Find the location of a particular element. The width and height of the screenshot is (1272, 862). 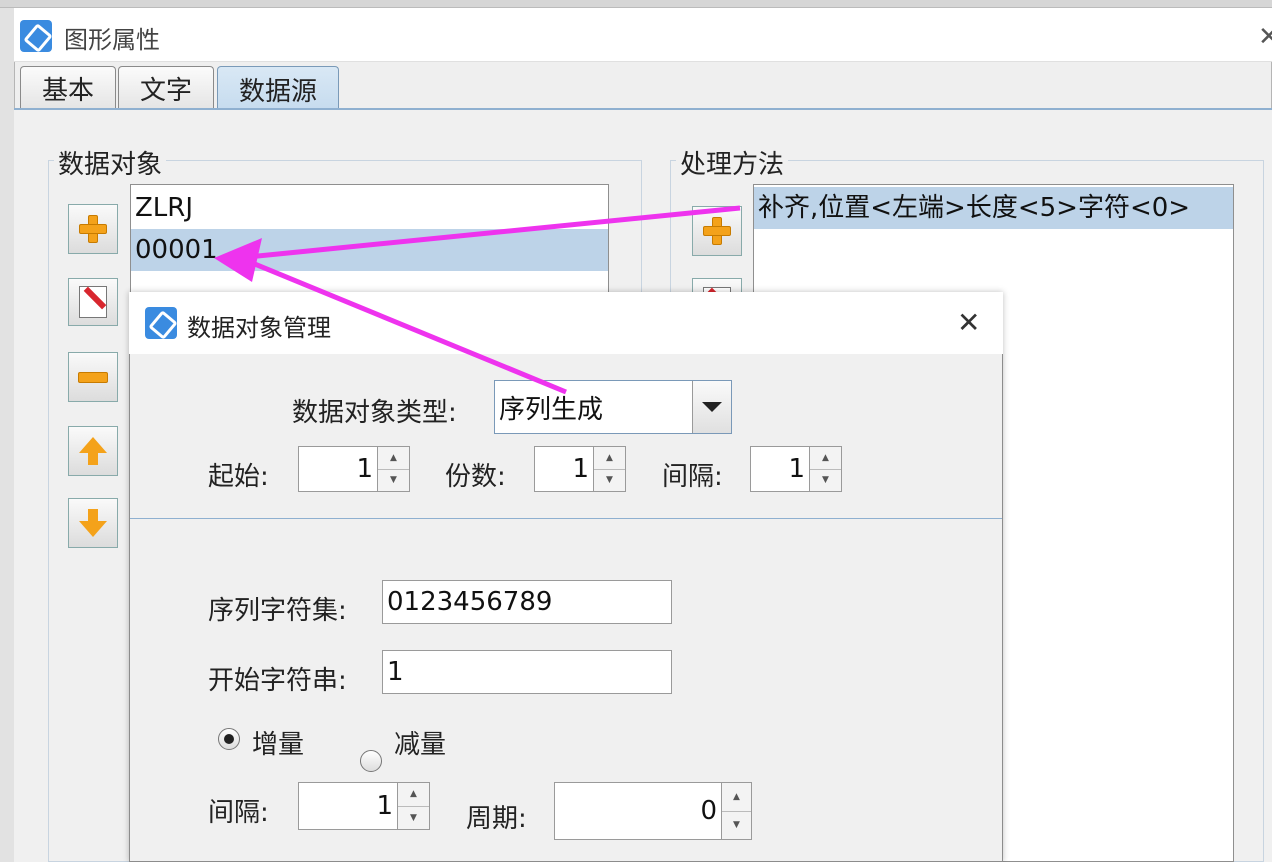

move-down-button is located at coordinates (93, 523).